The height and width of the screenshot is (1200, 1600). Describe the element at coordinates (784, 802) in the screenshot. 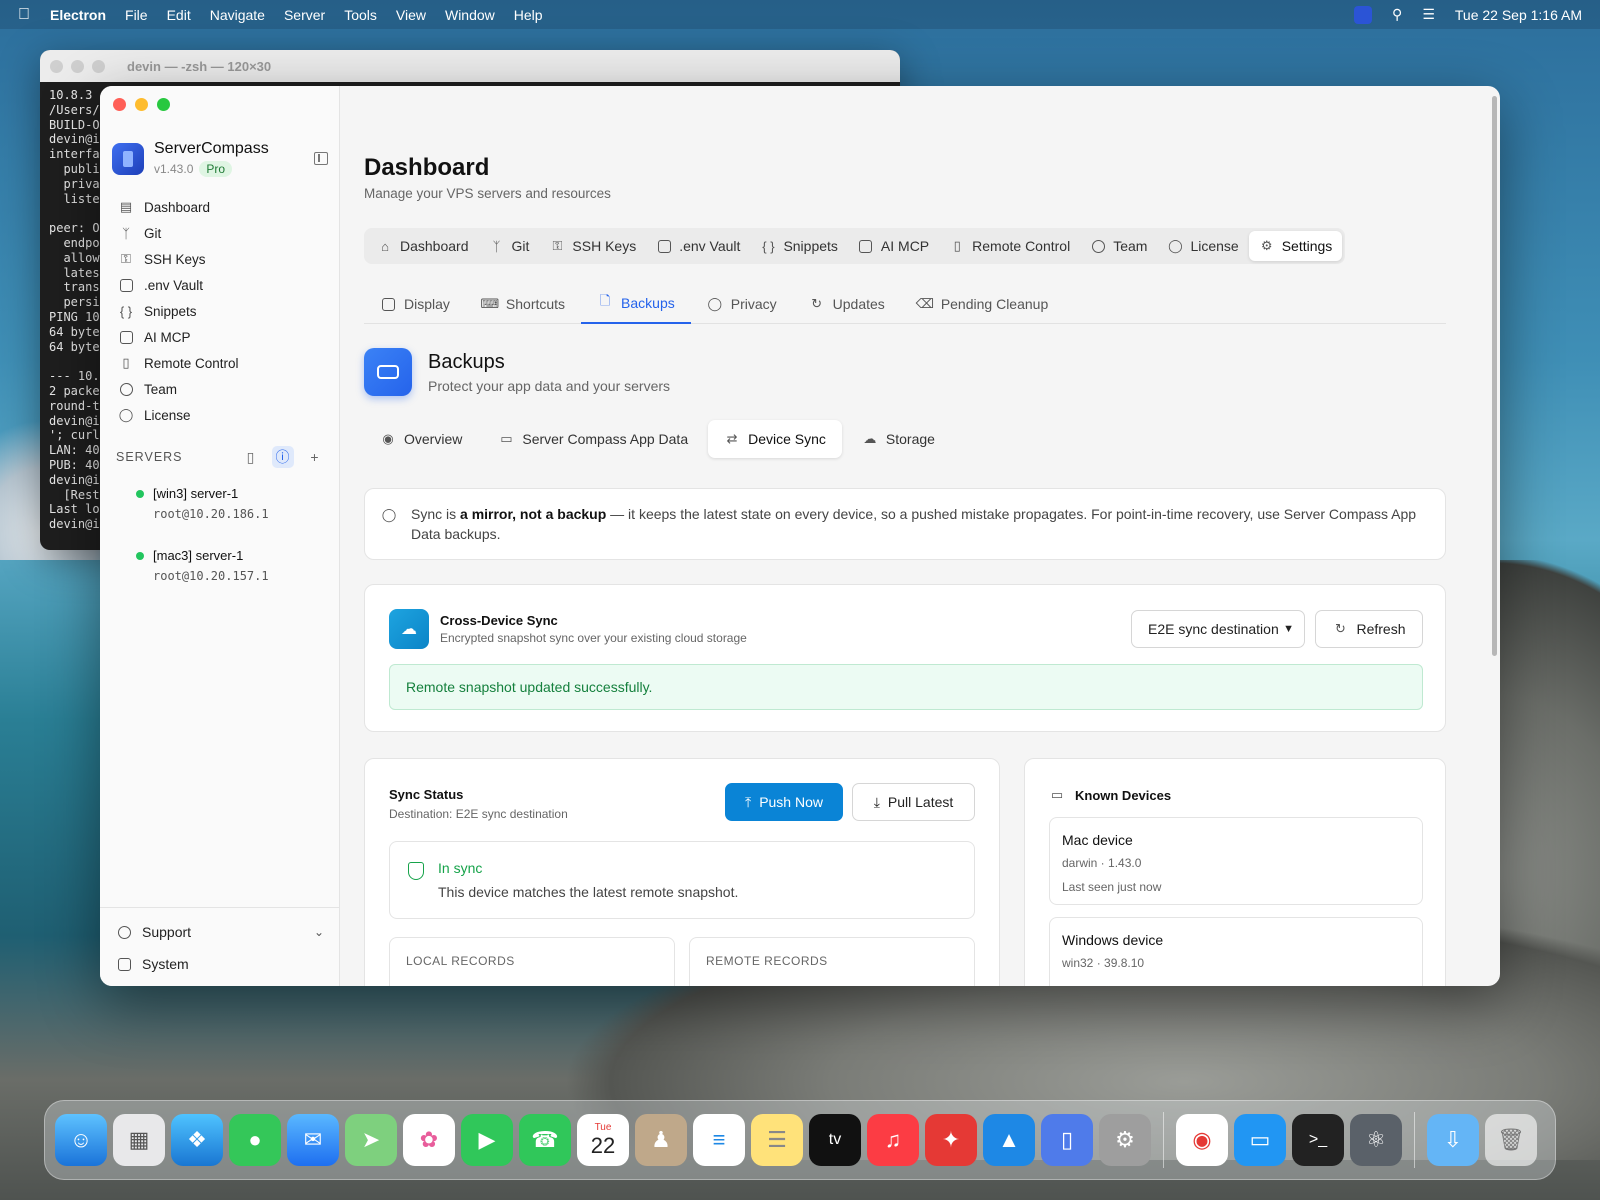

I see `push-now-button: ⤒ Push Now` at that location.